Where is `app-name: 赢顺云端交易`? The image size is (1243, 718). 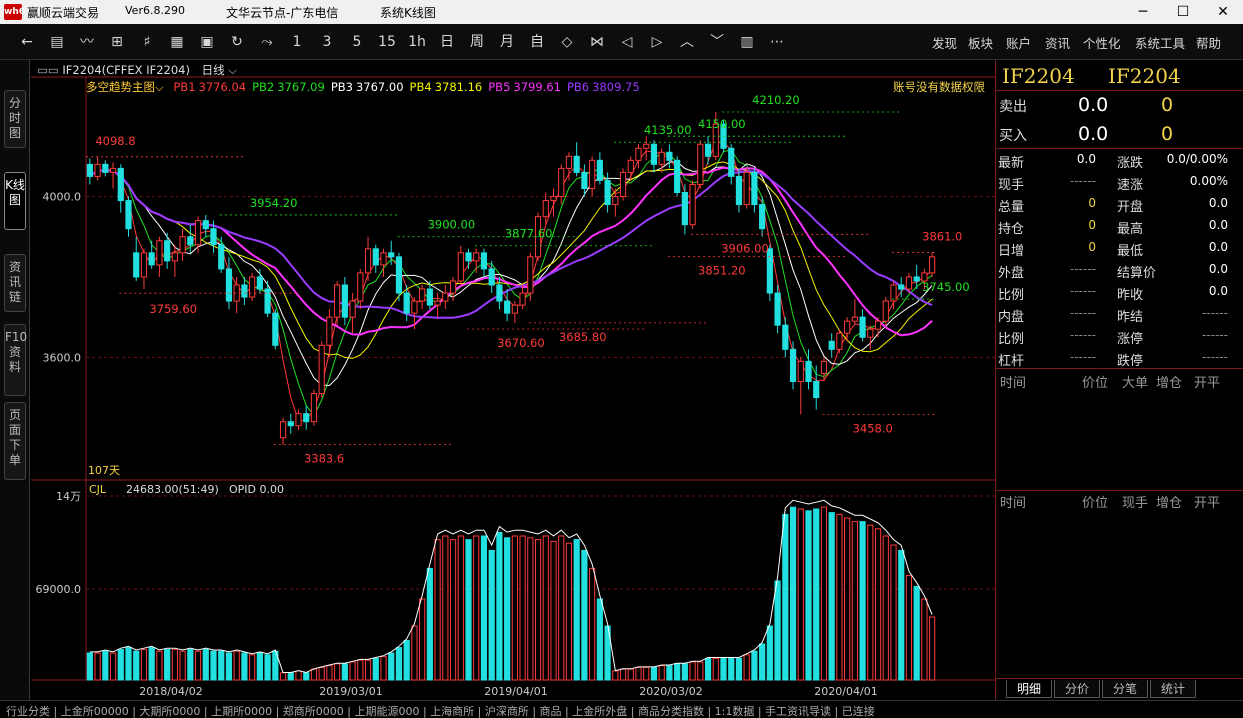
app-name: 赢顺云端交易 is located at coordinates (63, 13).